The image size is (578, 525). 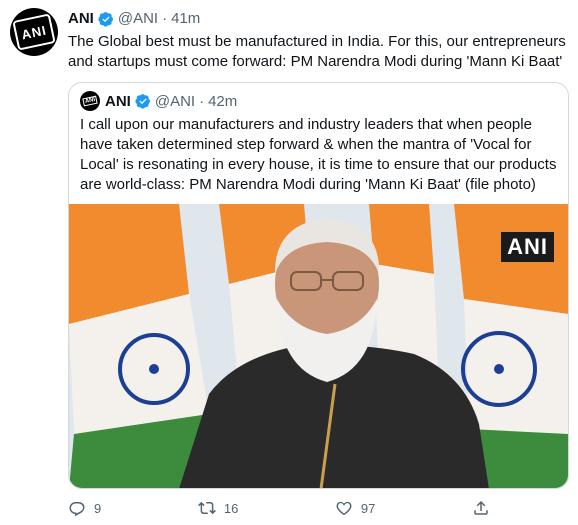 What do you see at coordinates (98, 508) in the screenshot?
I see `reply-count: 9` at bounding box center [98, 508].